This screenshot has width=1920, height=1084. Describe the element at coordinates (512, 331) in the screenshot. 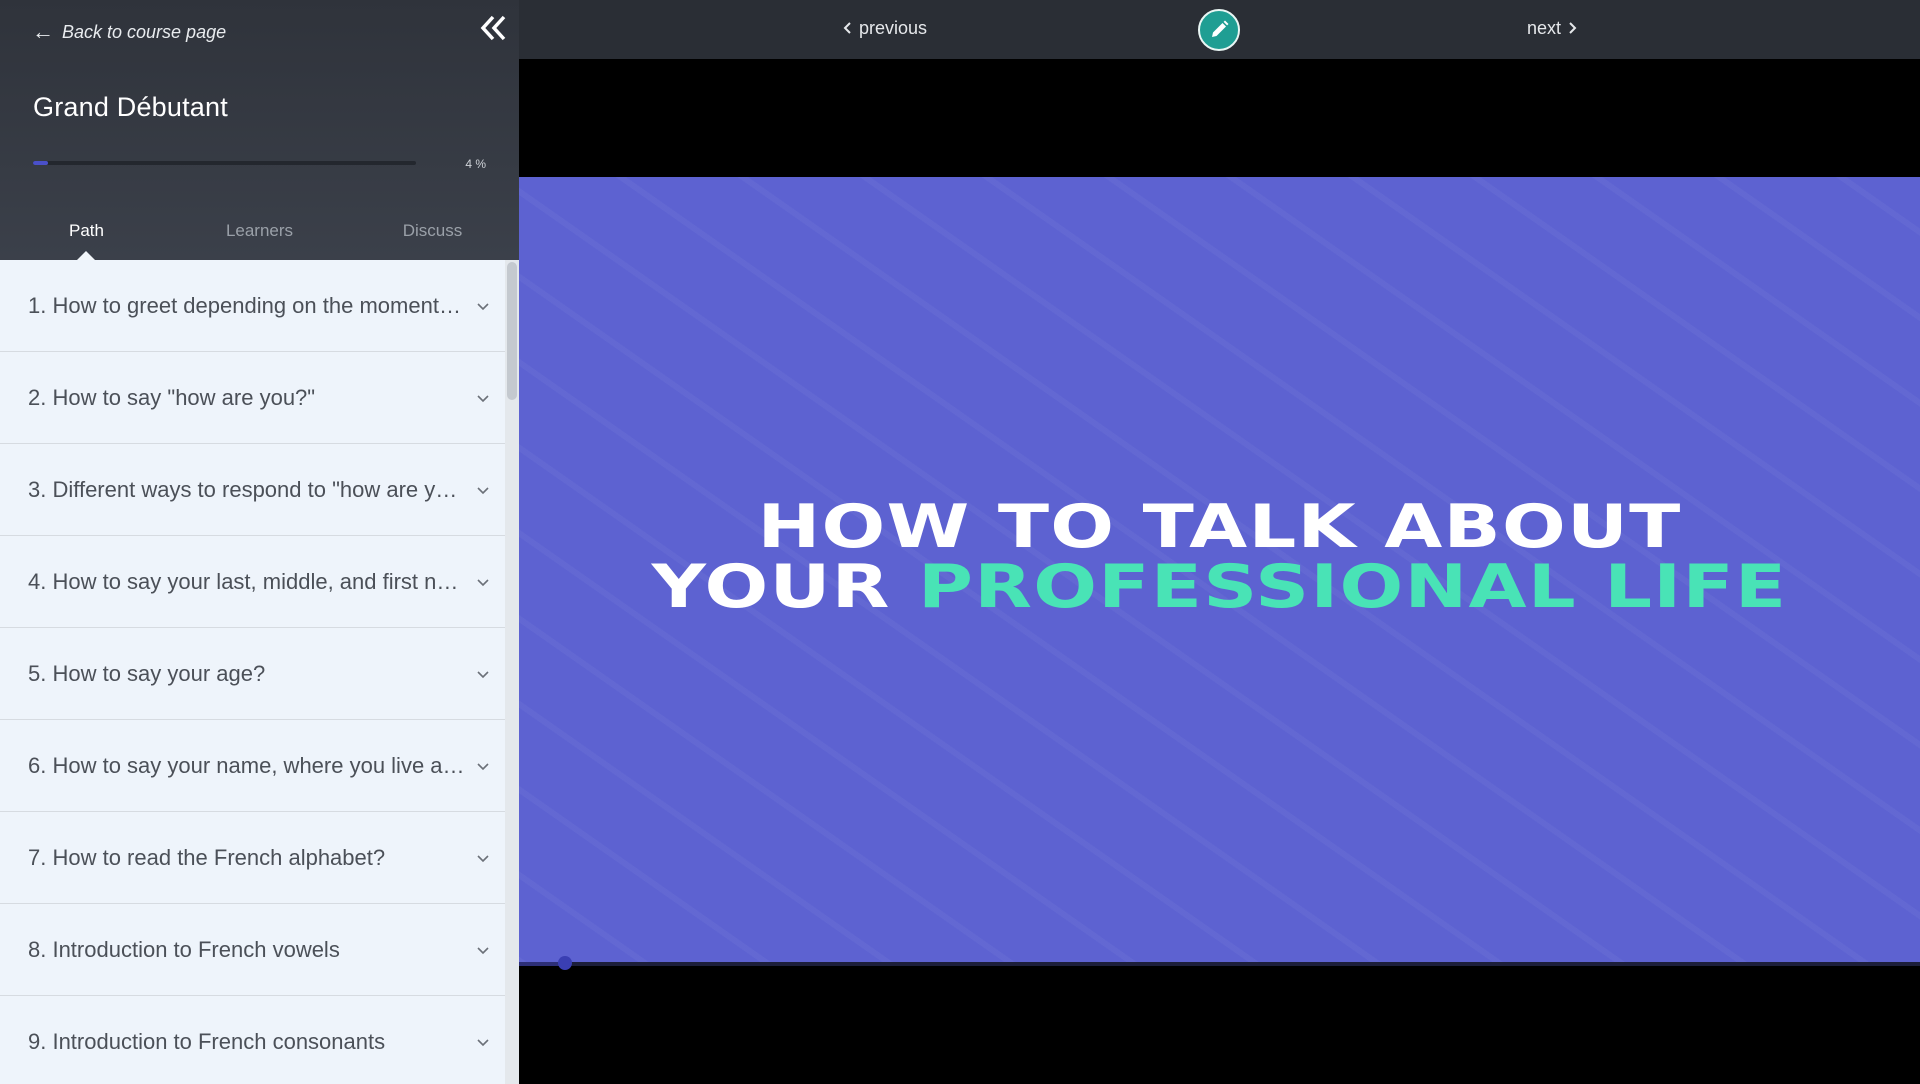

I see `scrollbar-thumb` at that location.